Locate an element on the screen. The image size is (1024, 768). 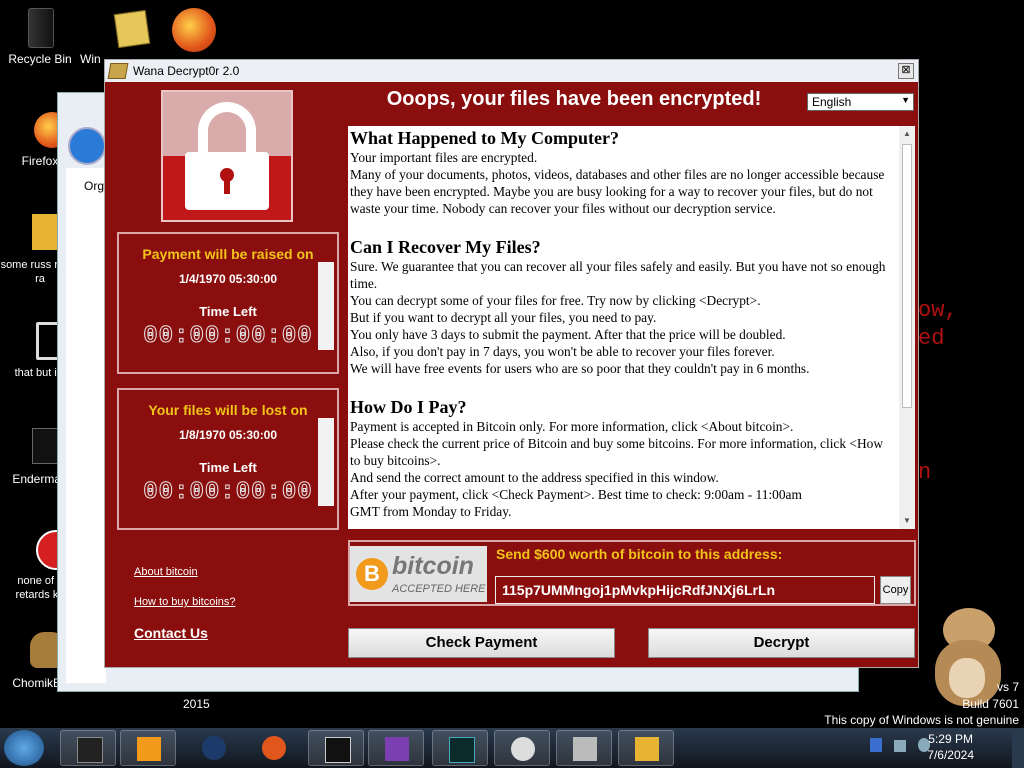
taskbar-clock: 5:29 PM 7/6/2024 is located at coordinates (950, 747).